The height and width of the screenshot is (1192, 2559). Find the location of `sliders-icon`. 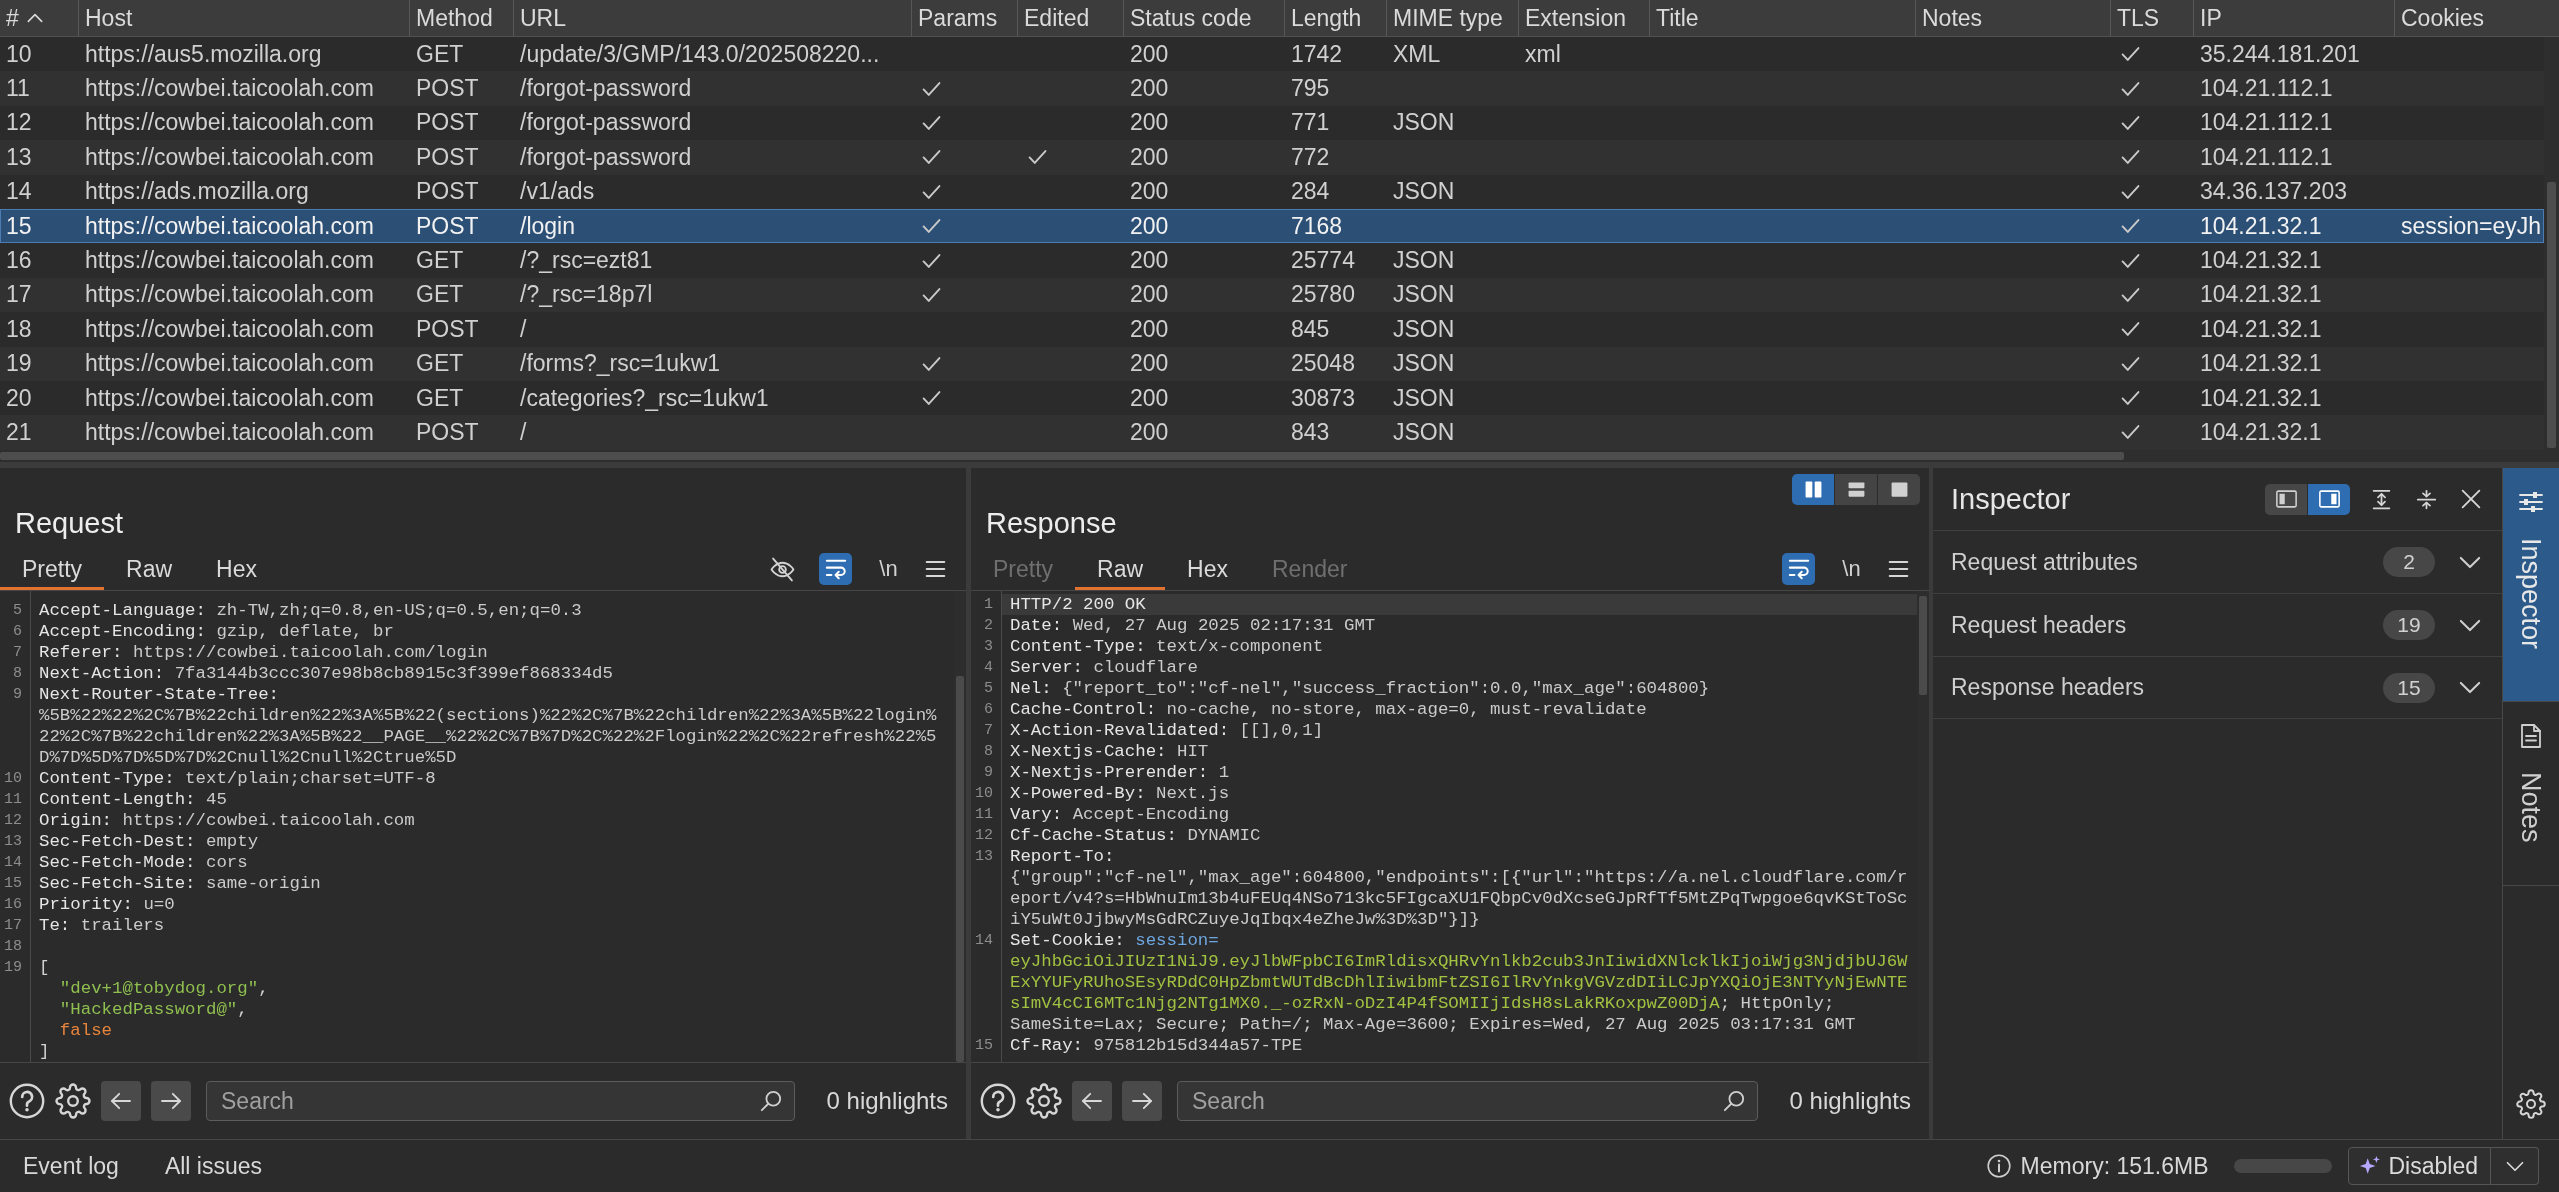

sliders-icon is located at coordinates (2531, 502).